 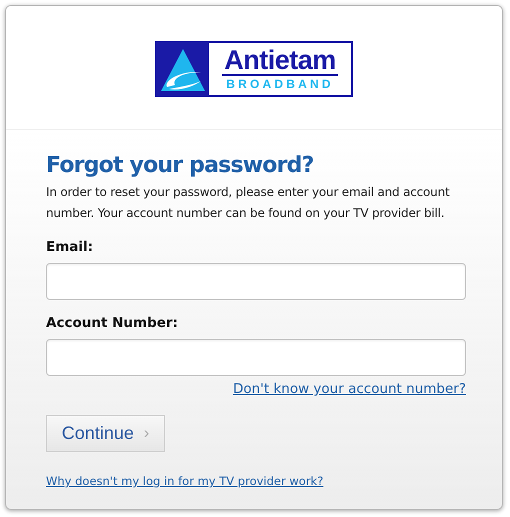 What do you see at coordinates (185, 481) in the screenshot?
I see `provider-help-link: Why doesn't my log in for my TV provider work?` at bounding box center [185, 481].